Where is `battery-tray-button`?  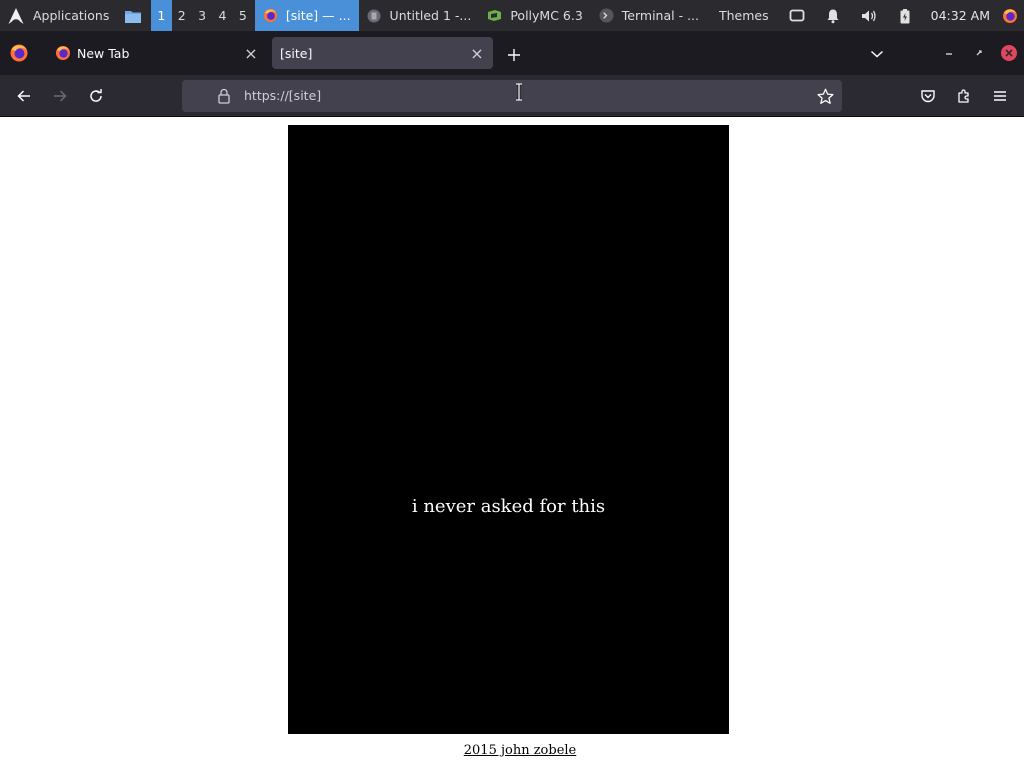 battery-tray-button is located at coordinates (905, 15).